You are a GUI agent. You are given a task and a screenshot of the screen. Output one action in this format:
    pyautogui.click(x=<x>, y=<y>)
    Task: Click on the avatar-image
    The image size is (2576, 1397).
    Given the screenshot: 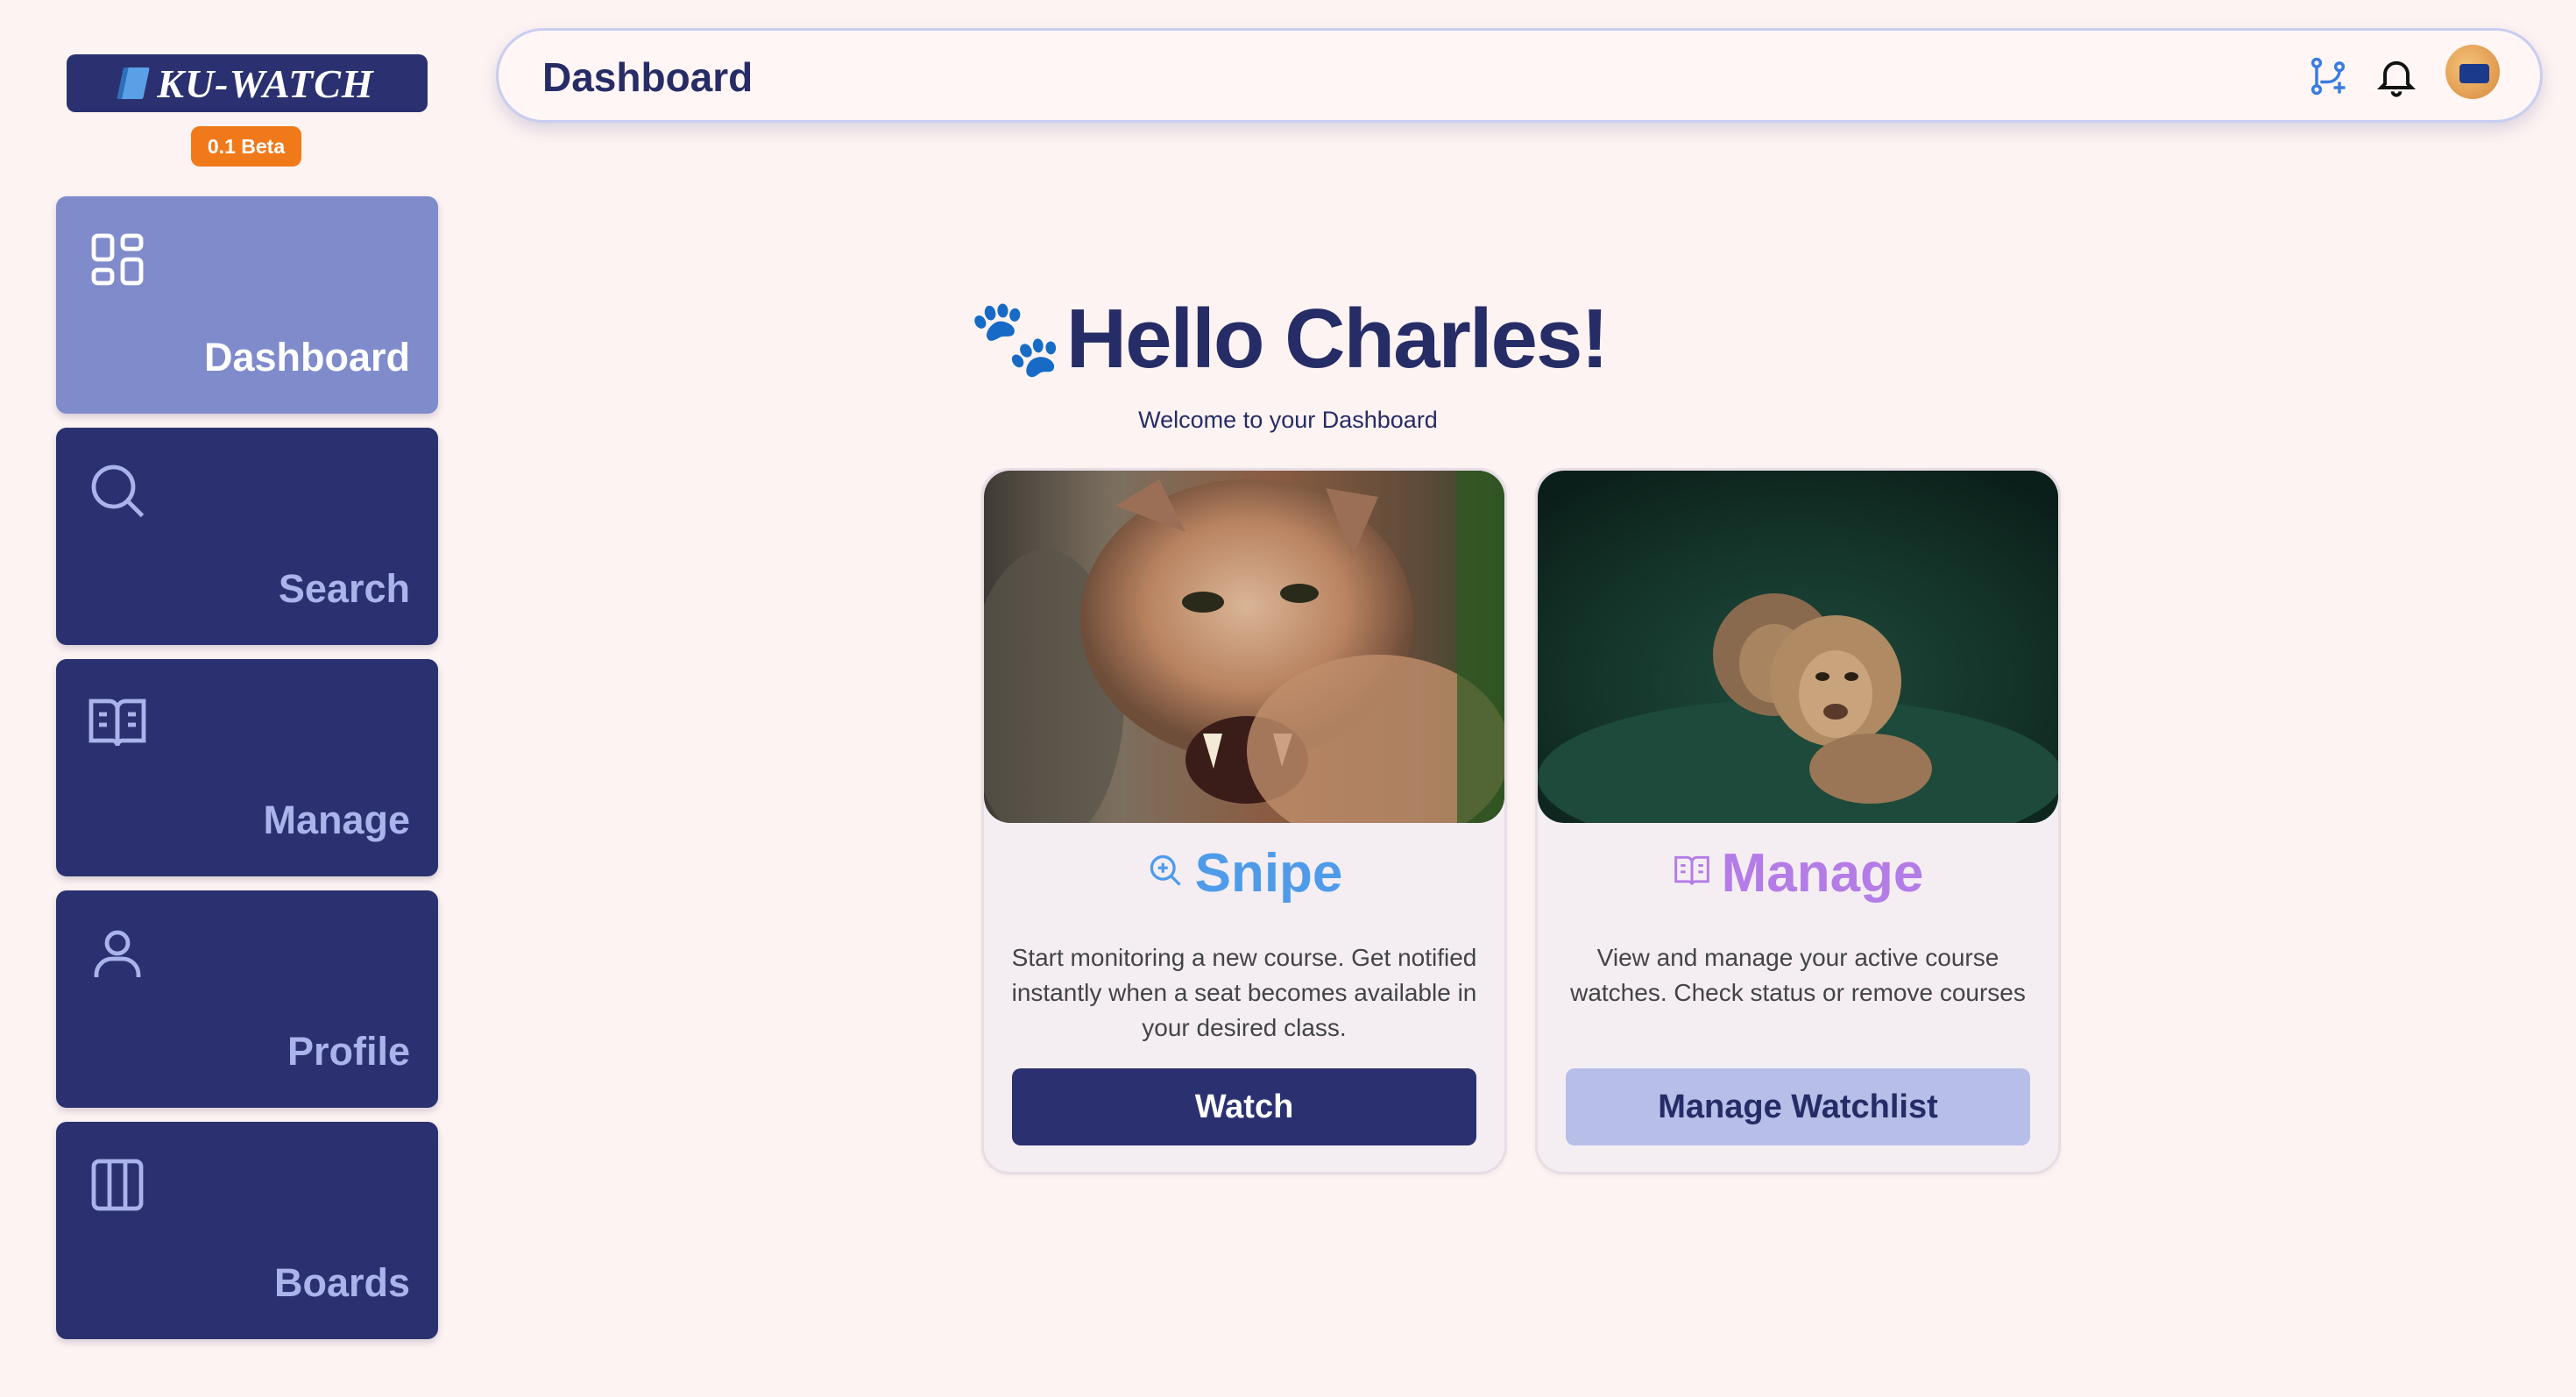 What is the action you would take?
    pyautogui.click(x=2474, y=74)
    